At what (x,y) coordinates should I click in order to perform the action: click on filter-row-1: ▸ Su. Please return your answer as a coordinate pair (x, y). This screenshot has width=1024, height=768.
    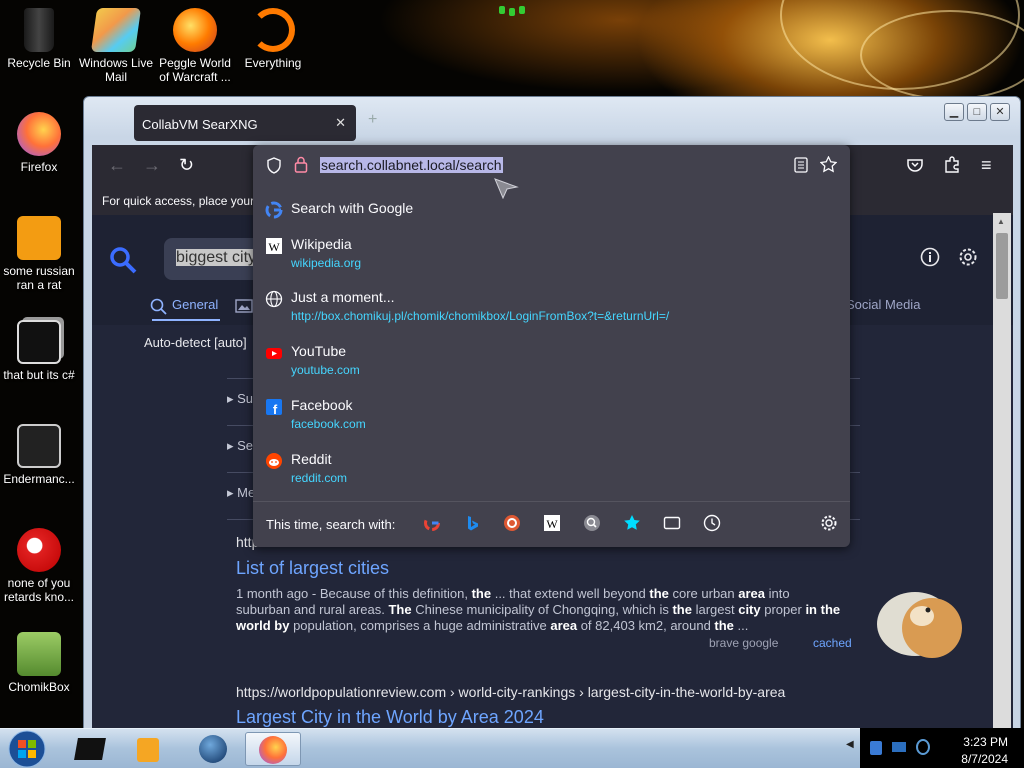
    Looking at the image, I should click on (240, 399).